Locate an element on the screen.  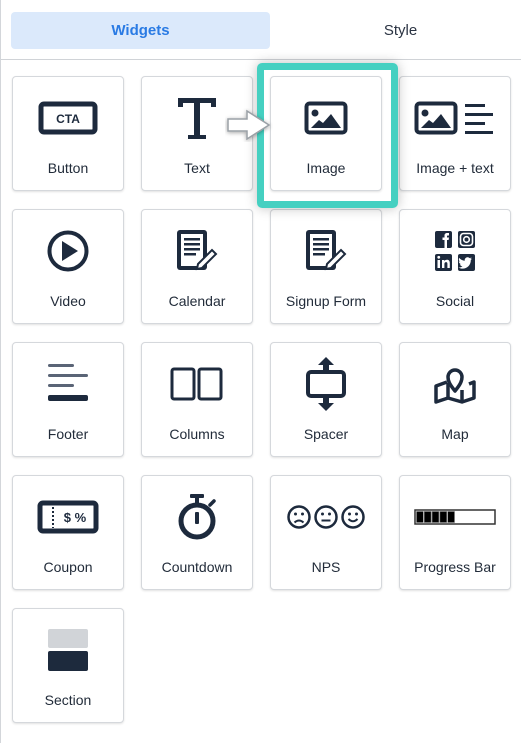
cta-button-icon: CTA is located at coordinates (68, 118).